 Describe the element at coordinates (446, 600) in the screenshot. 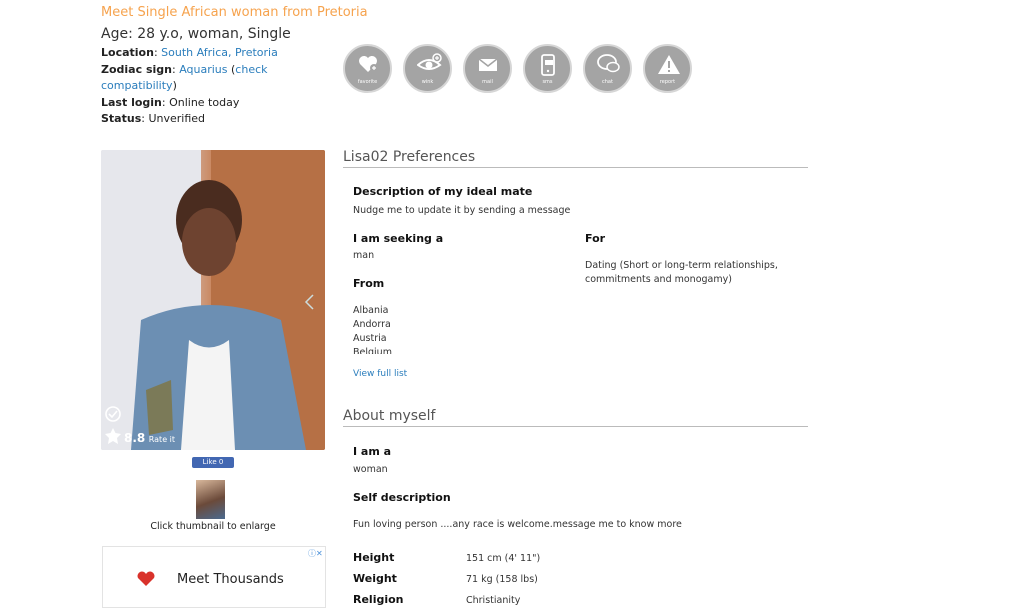

I see `attribute-row: Religion Christianity` at that location.